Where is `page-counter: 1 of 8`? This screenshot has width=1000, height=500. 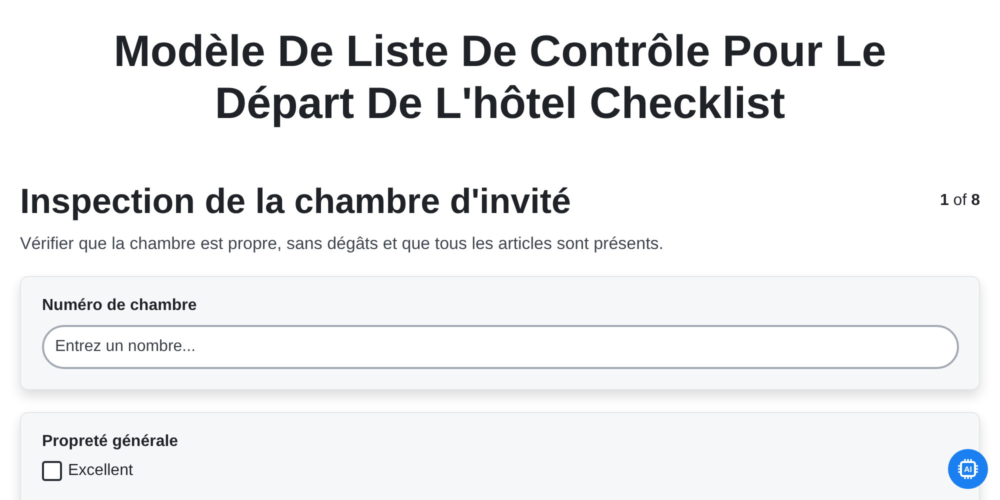 page-counter: 1 of 8 is located at coordinates (960, 201).